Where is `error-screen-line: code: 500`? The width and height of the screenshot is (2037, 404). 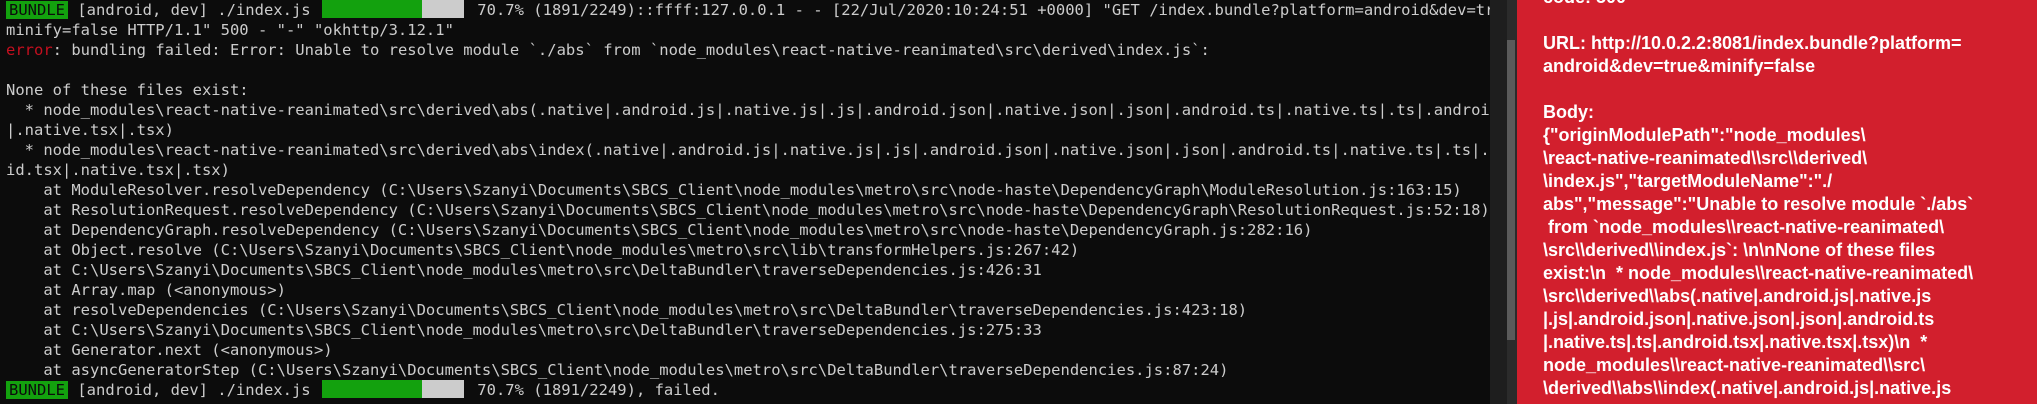
error-screen-line: code: 500 is located at coordinates (1778, 4).